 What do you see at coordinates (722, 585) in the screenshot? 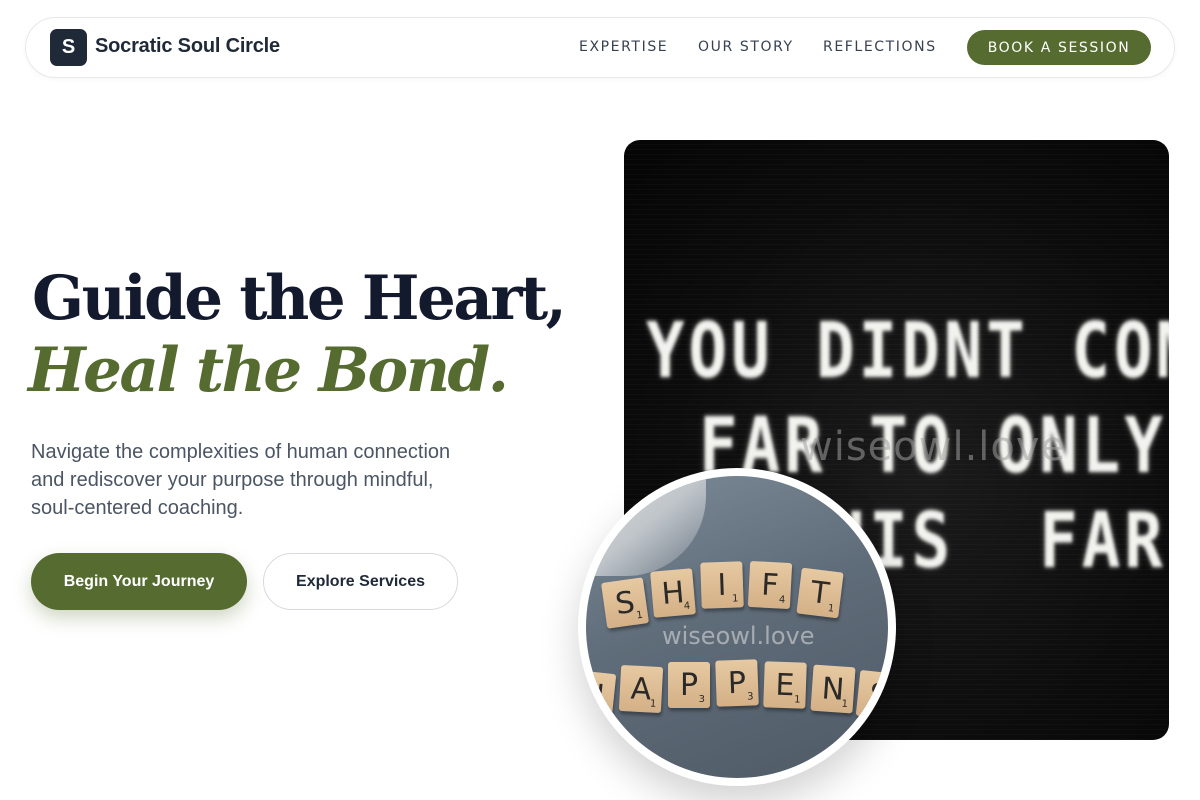
I see `tile: I1` at bounding box center [722, 585].